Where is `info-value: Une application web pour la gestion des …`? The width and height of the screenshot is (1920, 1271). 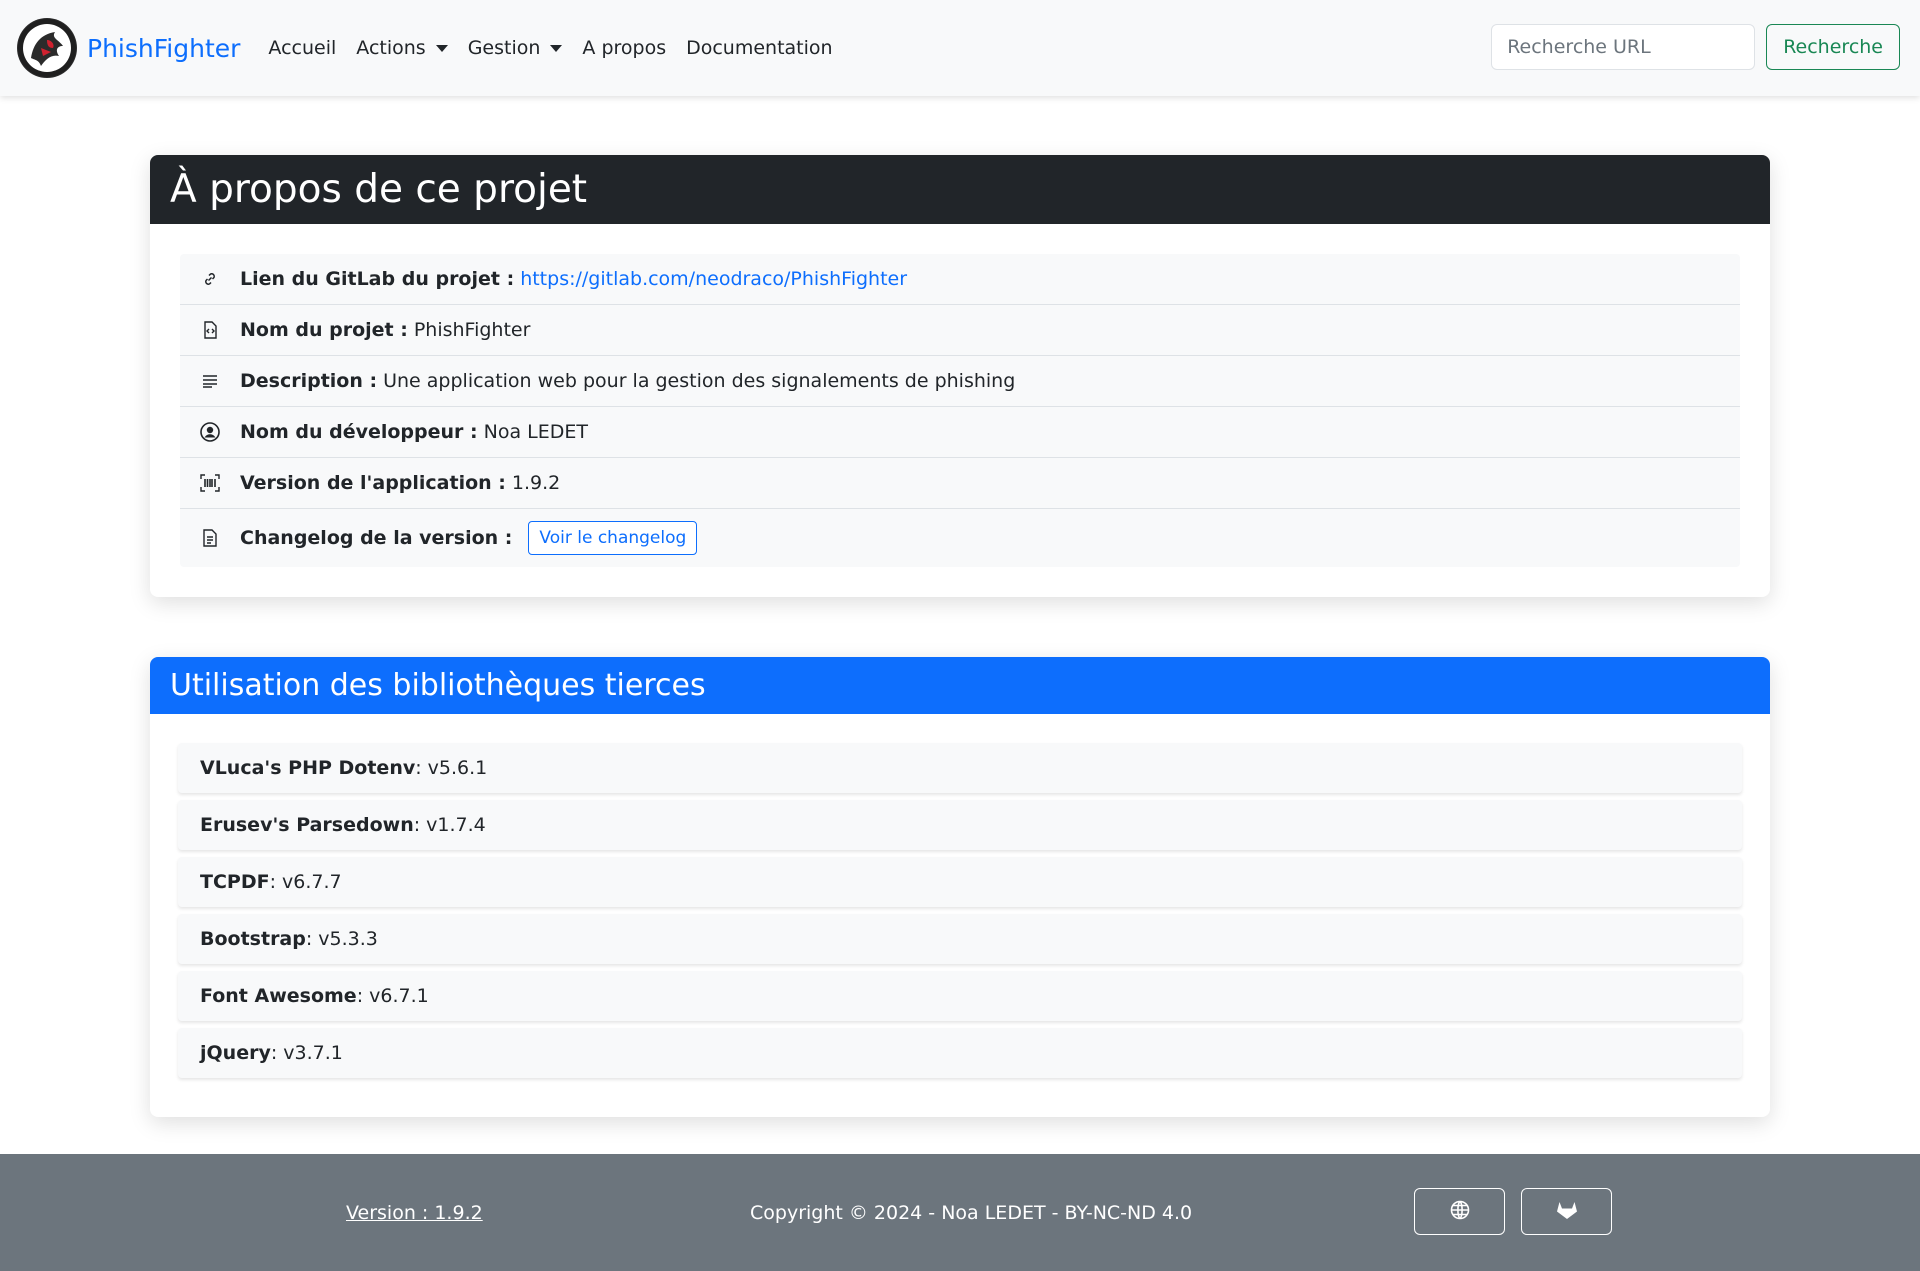
info-value: Une application web pour la gestion des … is located at coordinates (699, 381).